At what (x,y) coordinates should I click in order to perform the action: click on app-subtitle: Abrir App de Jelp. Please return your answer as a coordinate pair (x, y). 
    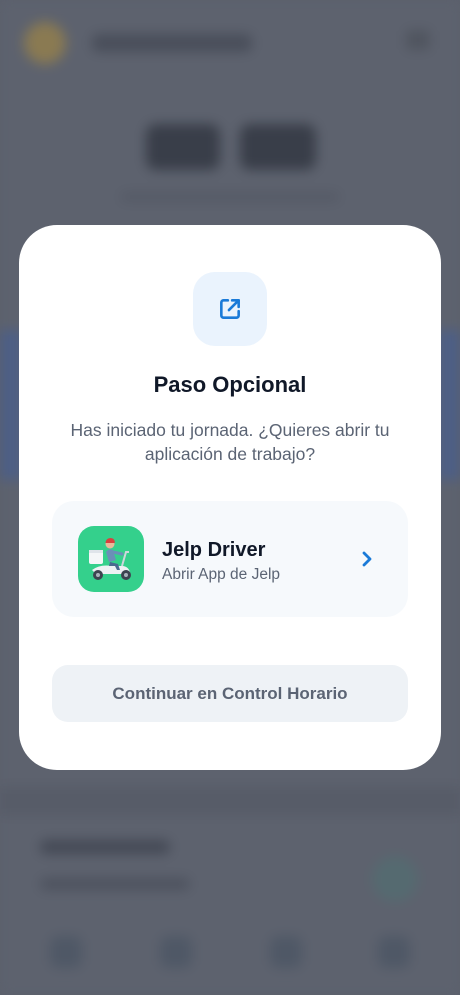
    Looking at the image, I should click on (221, 574).